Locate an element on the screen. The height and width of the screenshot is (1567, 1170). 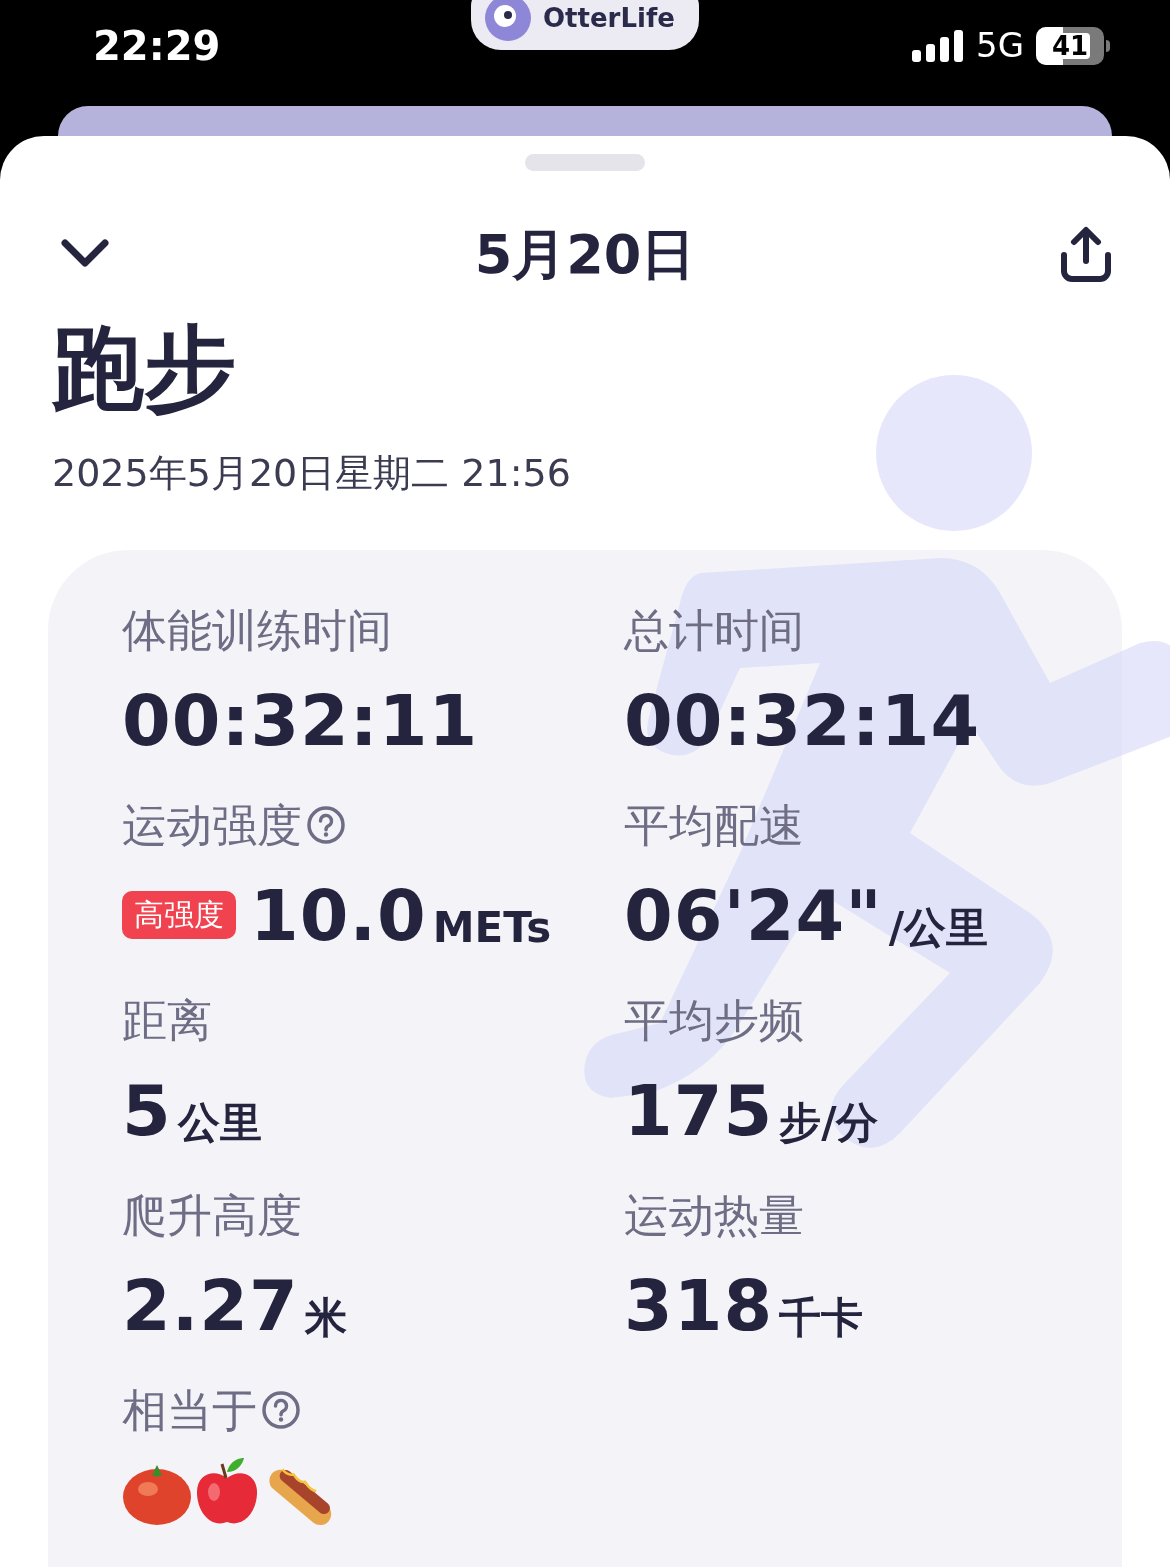
otter-logo-icon is located at coordinates (508, 21).